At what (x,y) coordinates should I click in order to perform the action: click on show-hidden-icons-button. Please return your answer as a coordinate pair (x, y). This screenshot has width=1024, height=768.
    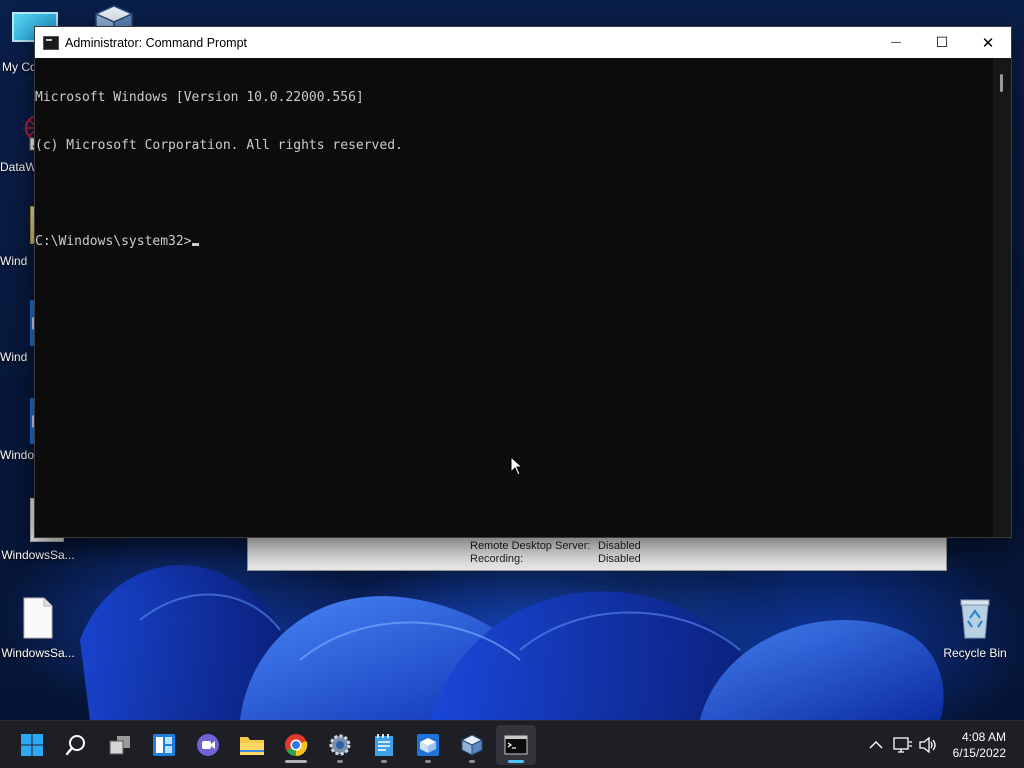
    Looking at the image, I should click on (876, 745).